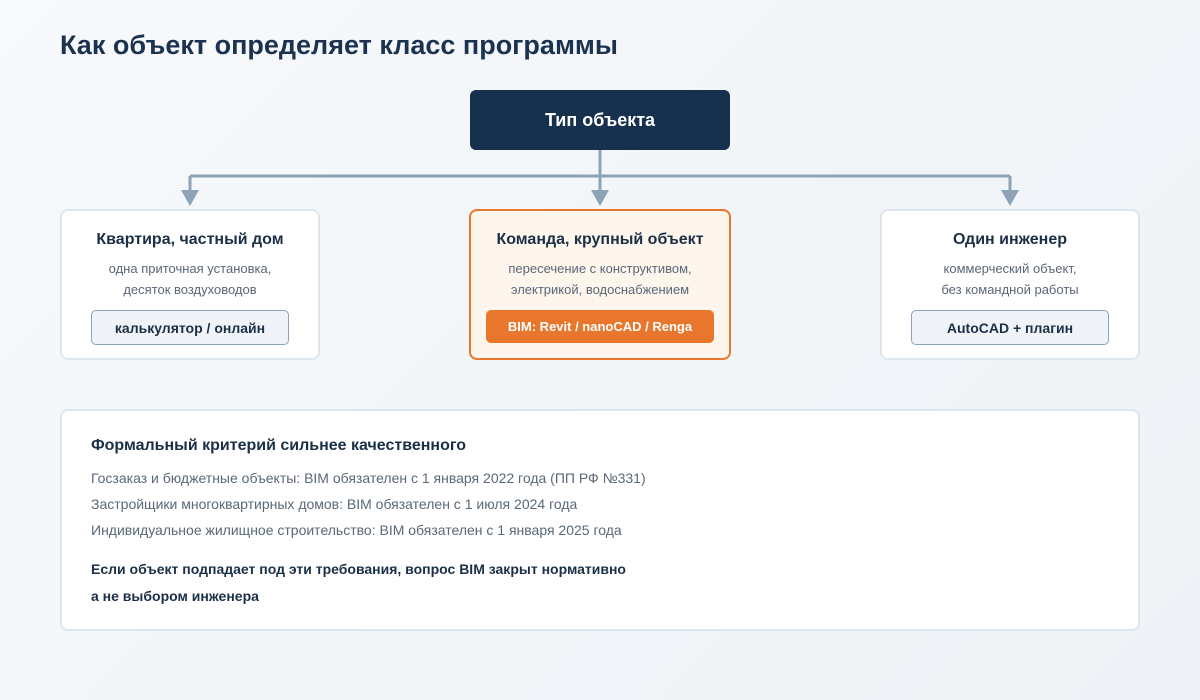 Image resolution: width=1200 pixels, height=700 pixels. Describe the element at coordinates (1010, 198) in the screenshot. I see `arrowhead-right` at that location.